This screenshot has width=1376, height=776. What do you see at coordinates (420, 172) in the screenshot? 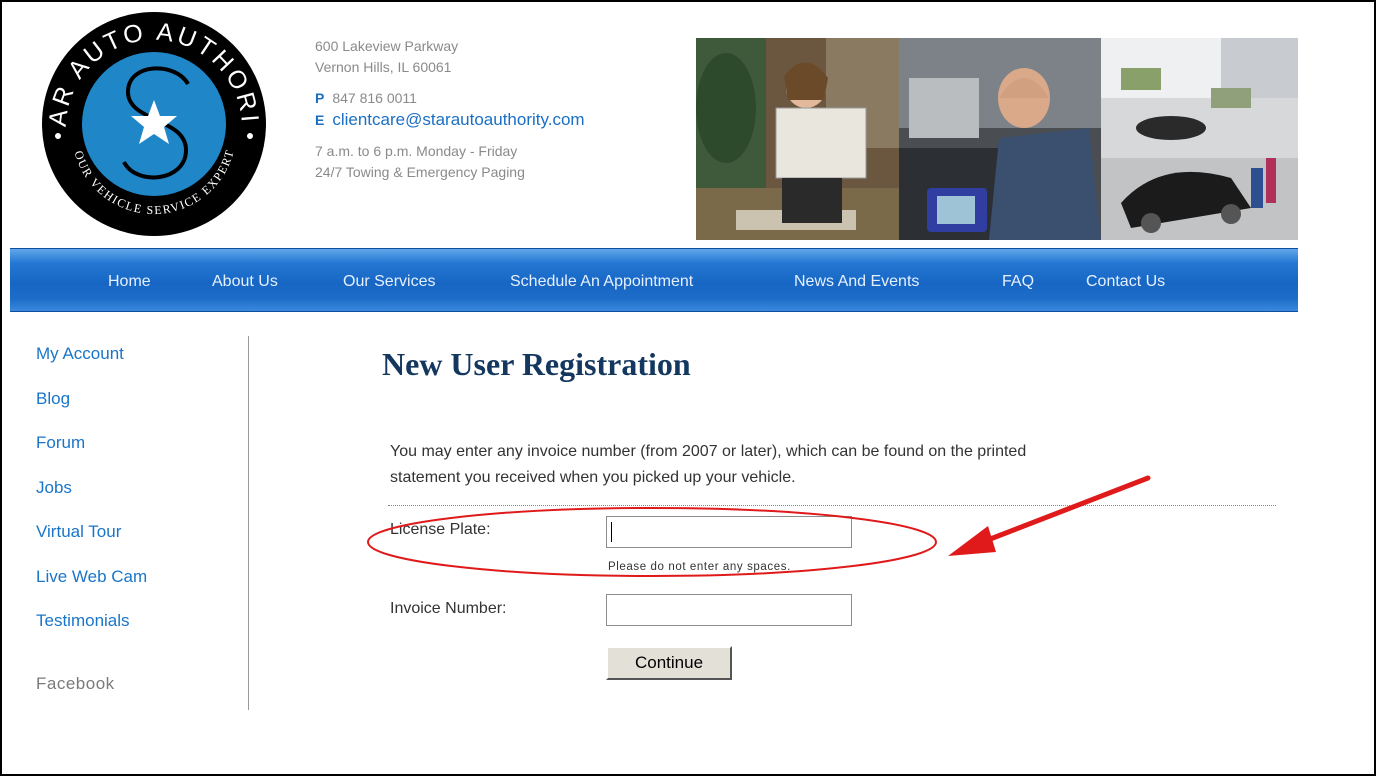
I see `towing: 24/7 Towing & Emergency Paging` at bounding box center [420, 172].